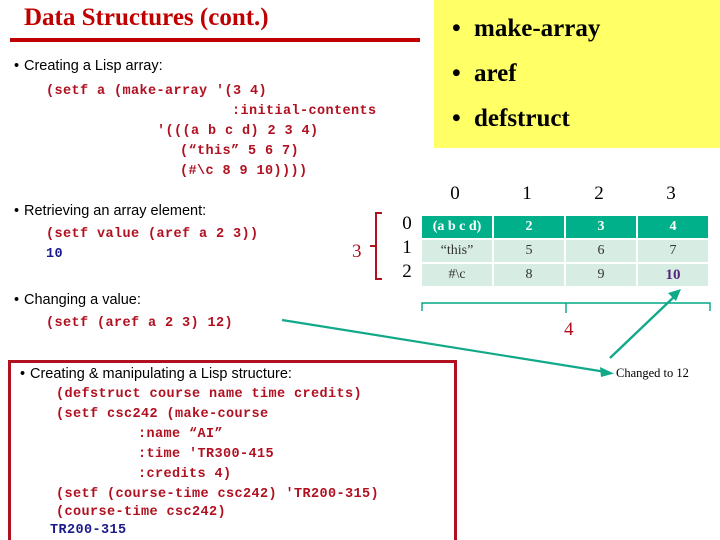 The image size is (720, 540). Describe the element at coordinates (586, 118) in the screenshot. I see `keyword-item-defstruct: • defstruct` at that location.